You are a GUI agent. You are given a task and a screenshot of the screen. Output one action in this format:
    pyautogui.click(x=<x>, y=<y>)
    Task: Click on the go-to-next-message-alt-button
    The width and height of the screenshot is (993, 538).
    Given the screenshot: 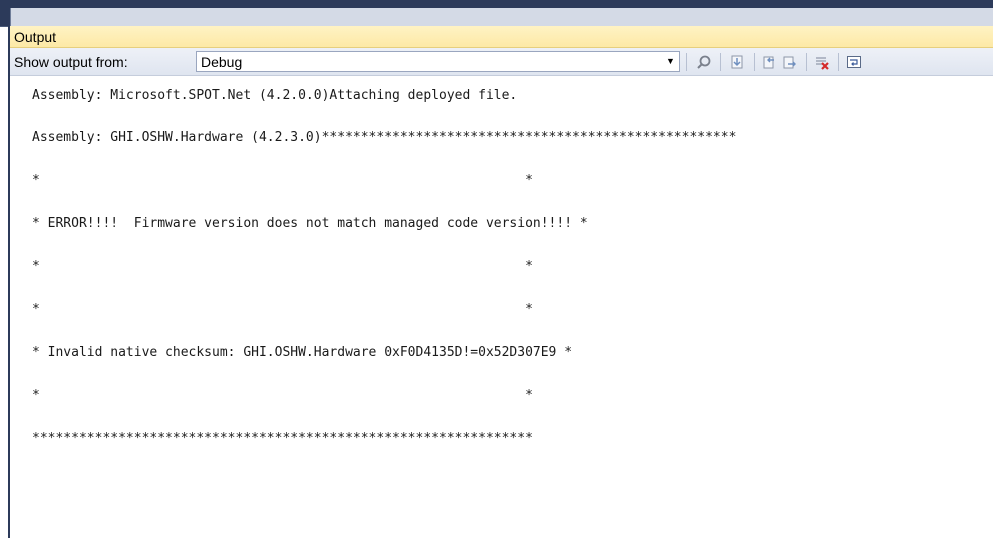 What is the action you would take?
    pyautogui.click(x=790, y=62)
    